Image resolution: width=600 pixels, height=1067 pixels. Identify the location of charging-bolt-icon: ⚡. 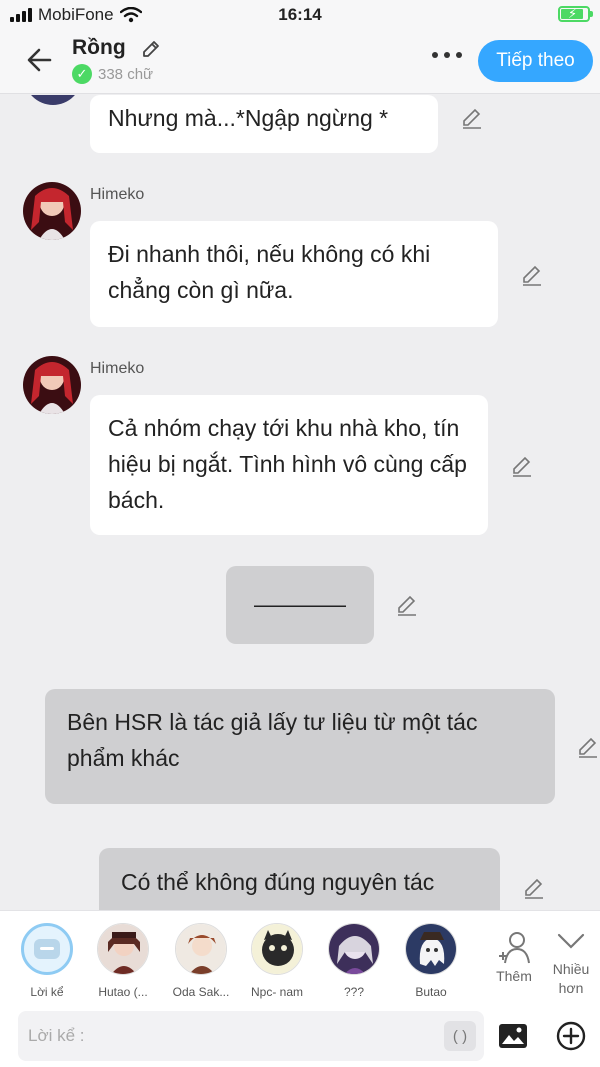
(573, 13).